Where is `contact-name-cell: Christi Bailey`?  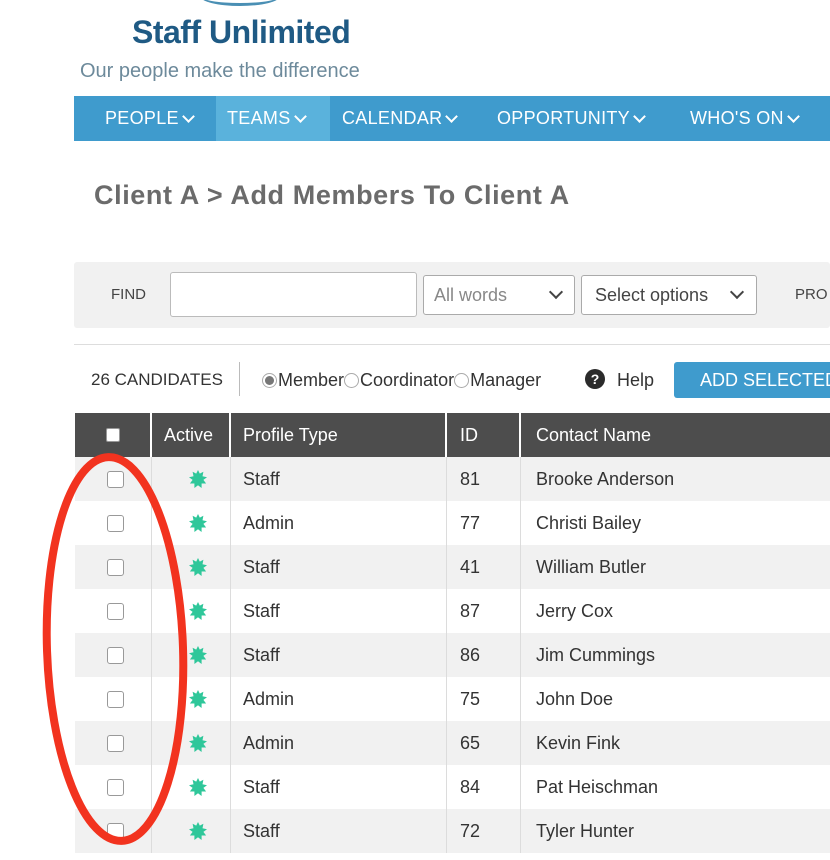 contact-name-cell: Christi Bailey is located at coordinates (589, 522).